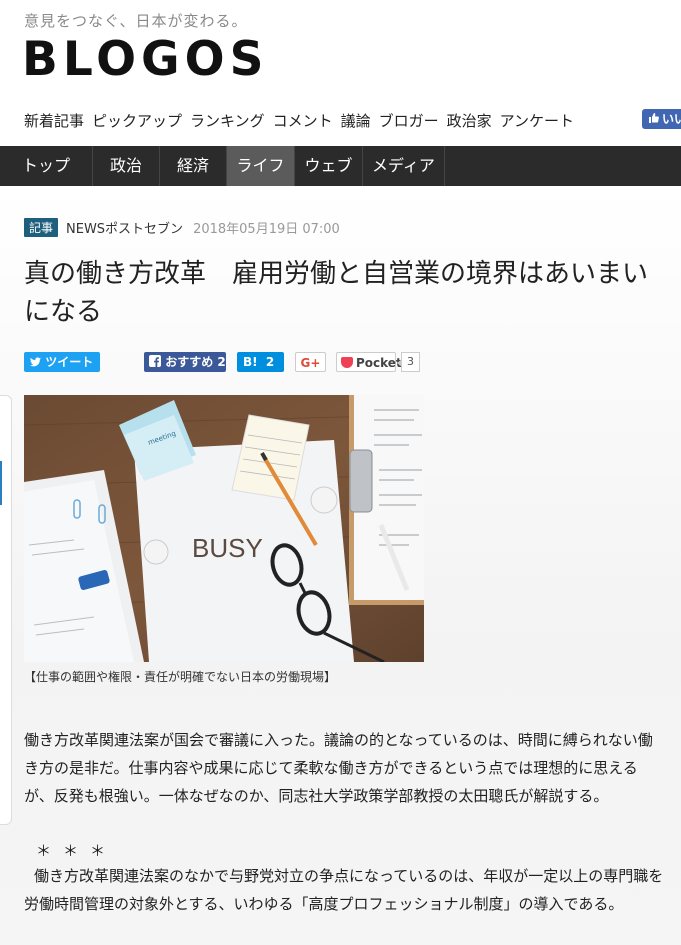  Describe the element at coordinates (126, 166) in the screenshot. I see `nav-item-politics: 政治` at that location.